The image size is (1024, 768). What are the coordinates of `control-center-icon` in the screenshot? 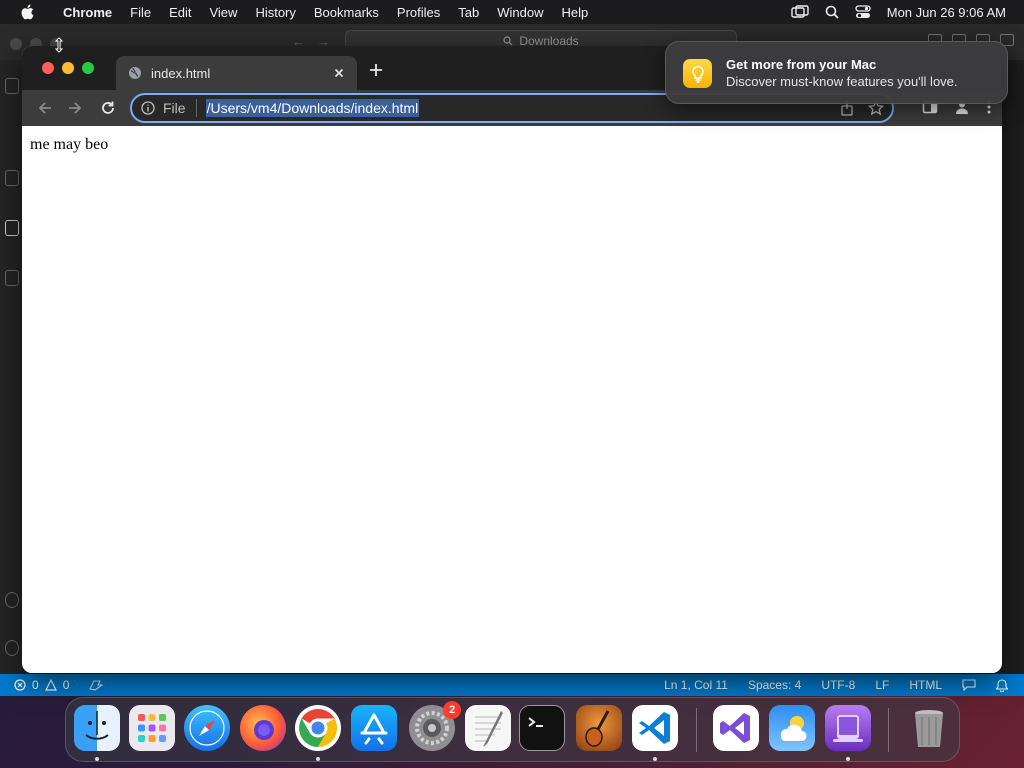 It's located at (863, 12).